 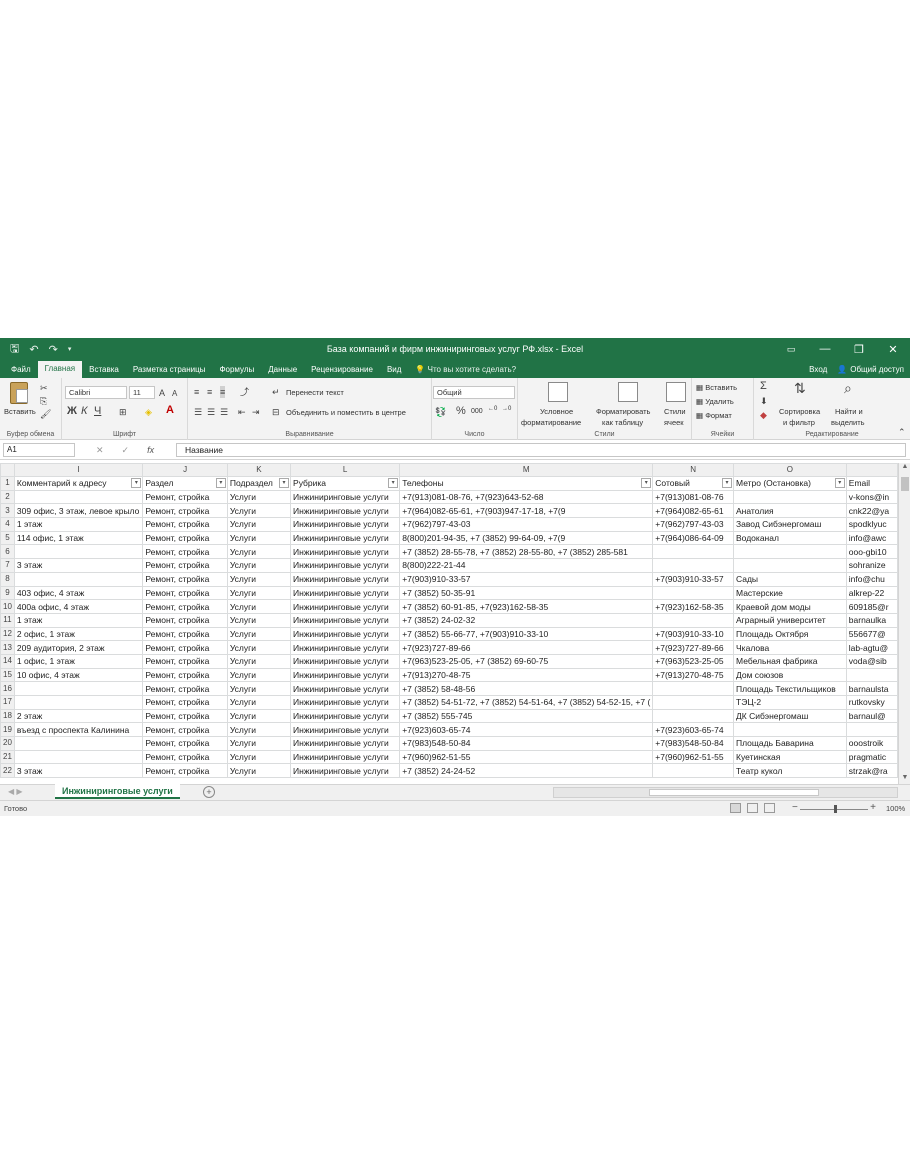 What do you see at coordinates (7, 743) in the screenshot?
I see `row-header: 20` at bounding box center [7, 743].